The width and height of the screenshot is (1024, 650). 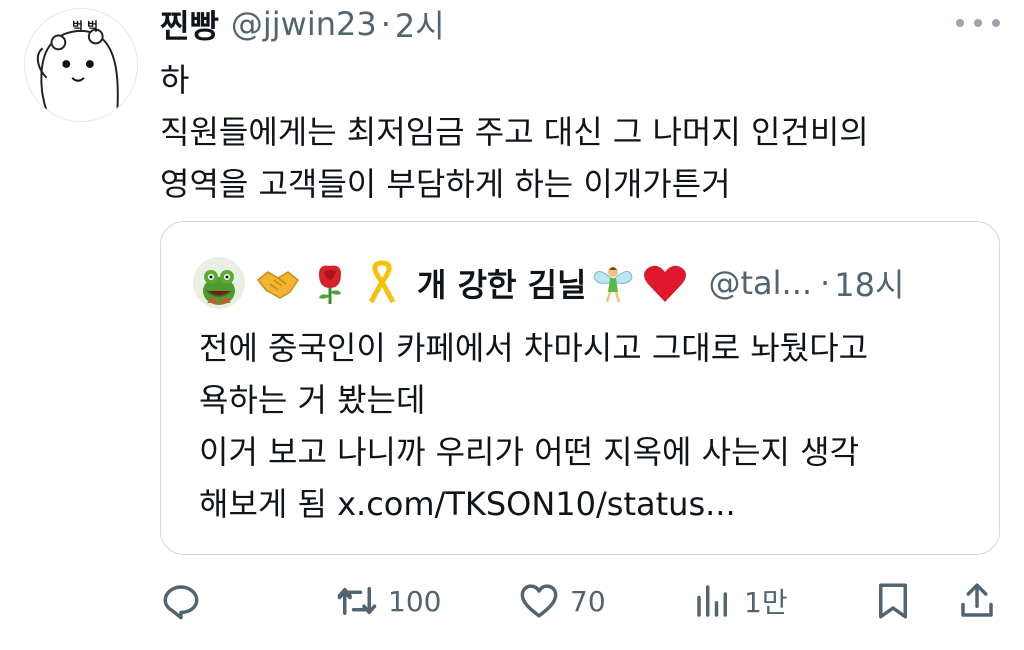 I want to click on quoted-author-avatar, so click(x=219, y=283).